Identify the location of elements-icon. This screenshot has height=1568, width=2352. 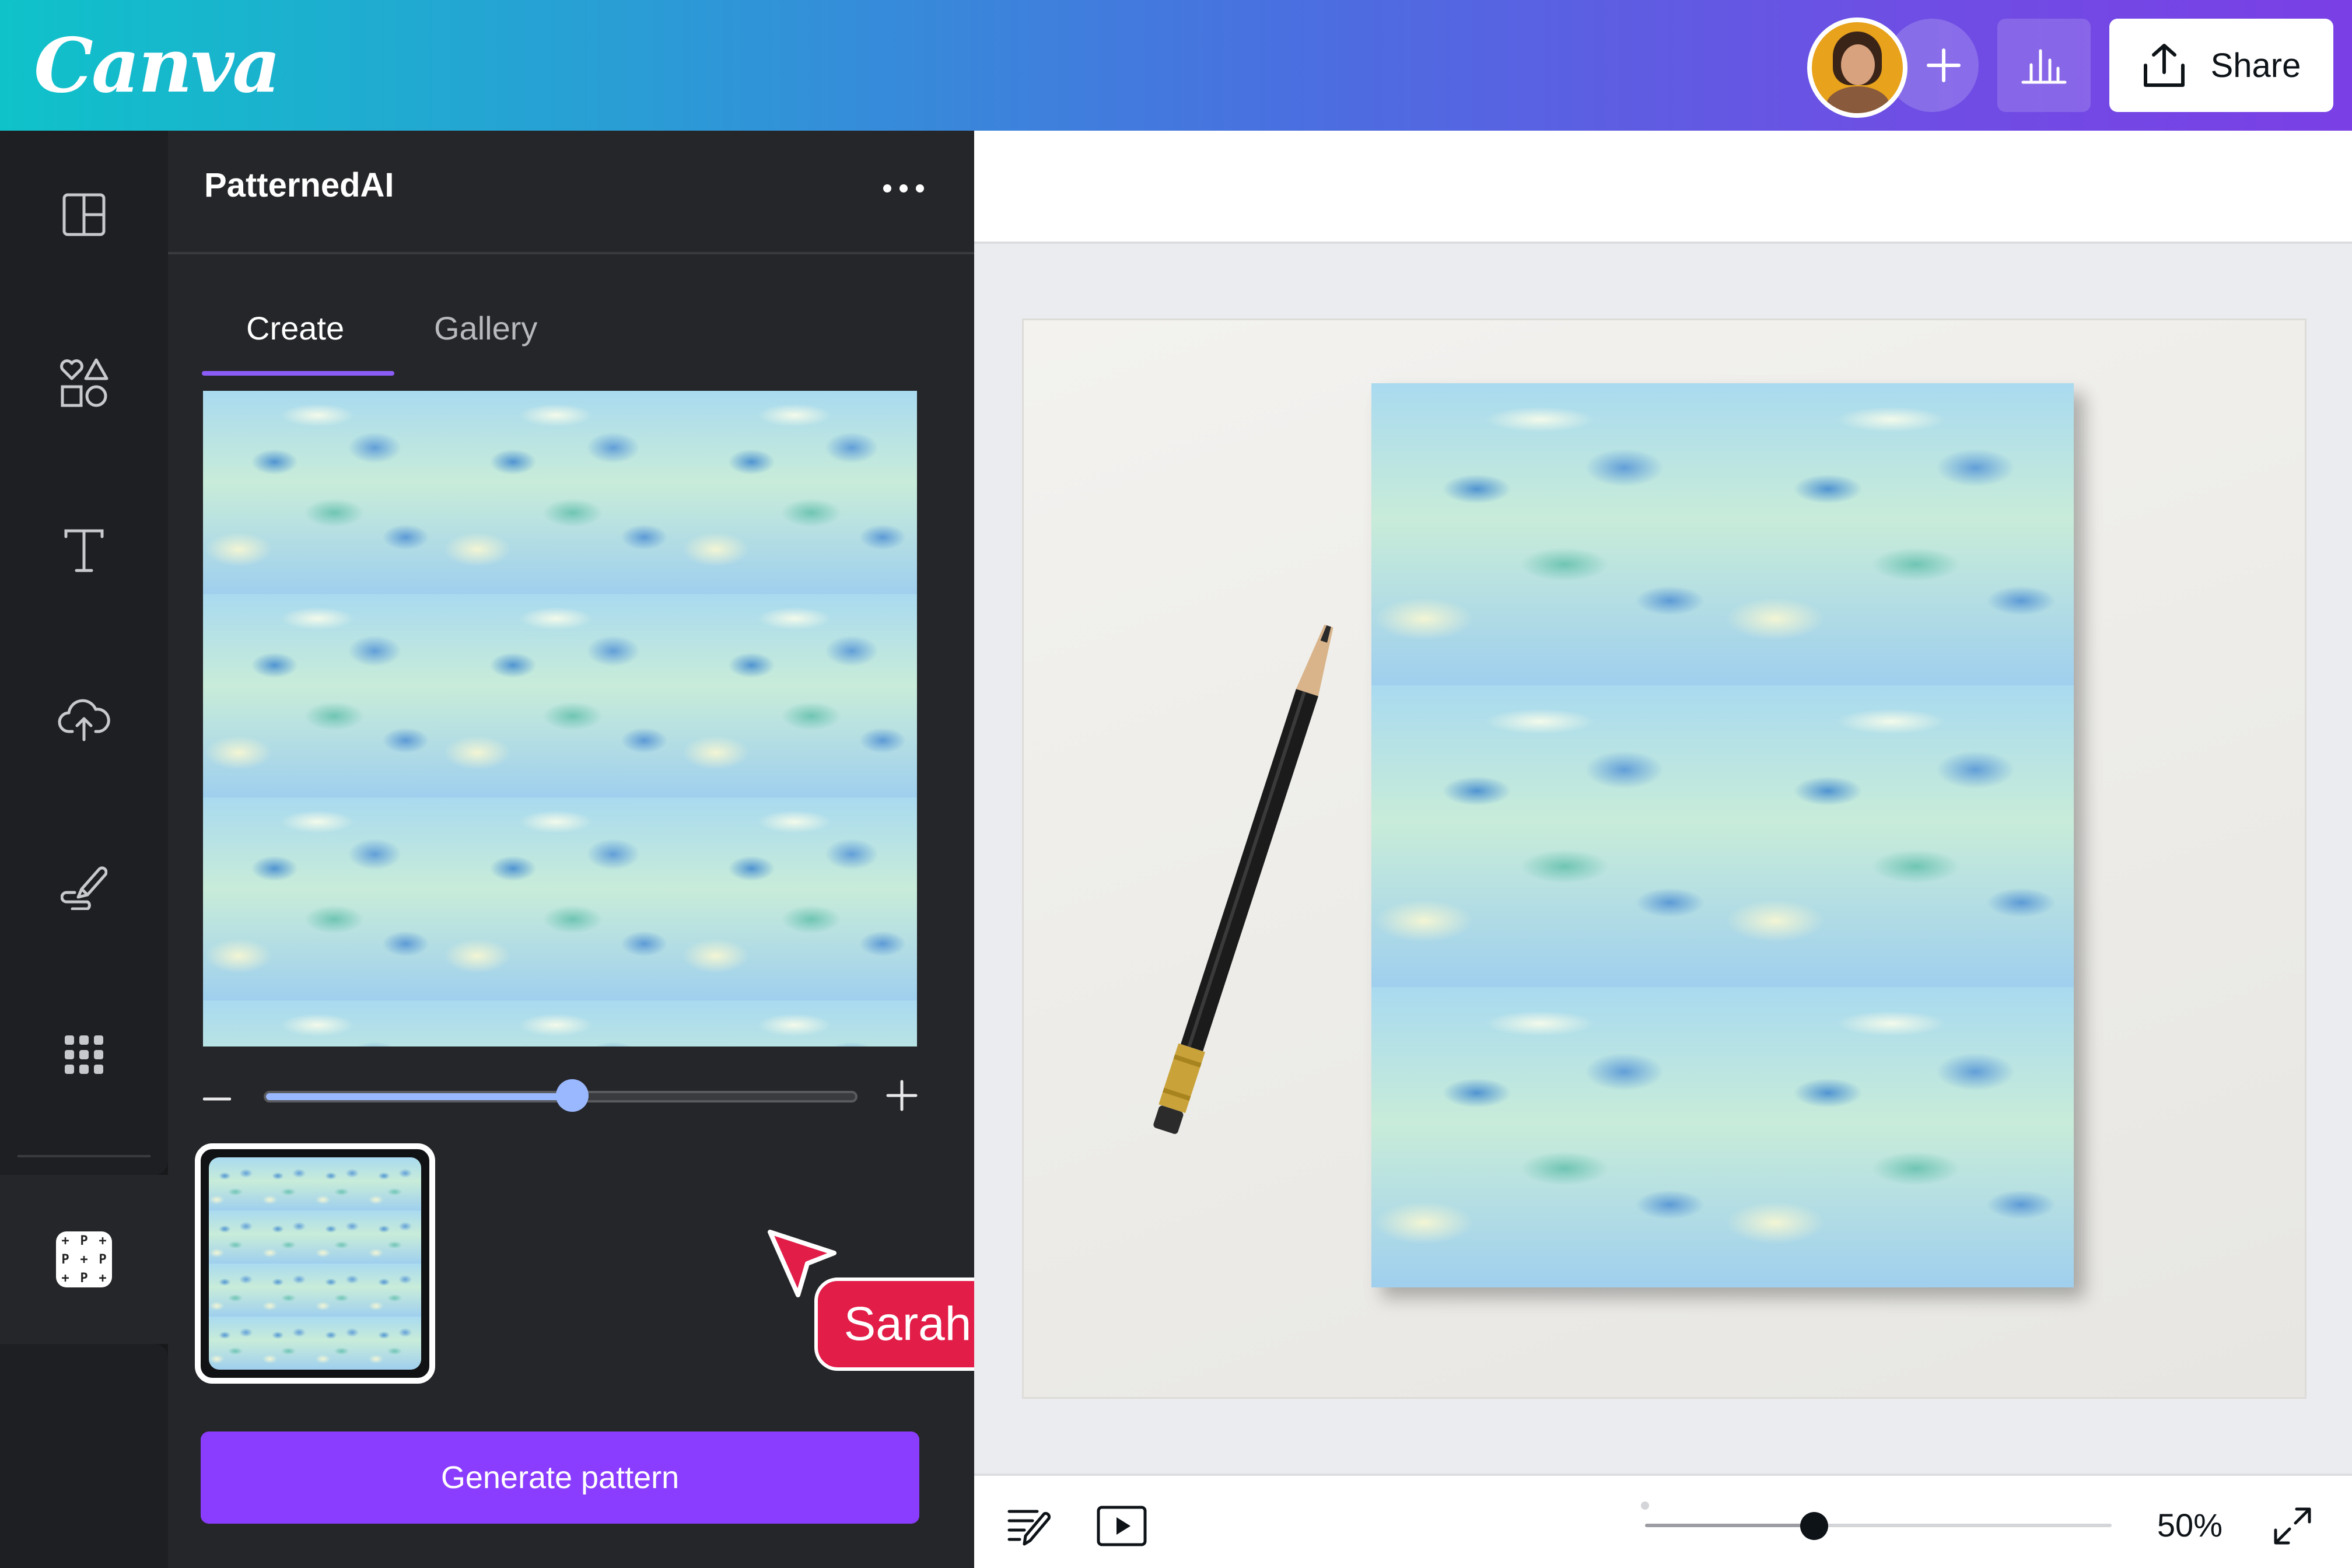
(84, 382).